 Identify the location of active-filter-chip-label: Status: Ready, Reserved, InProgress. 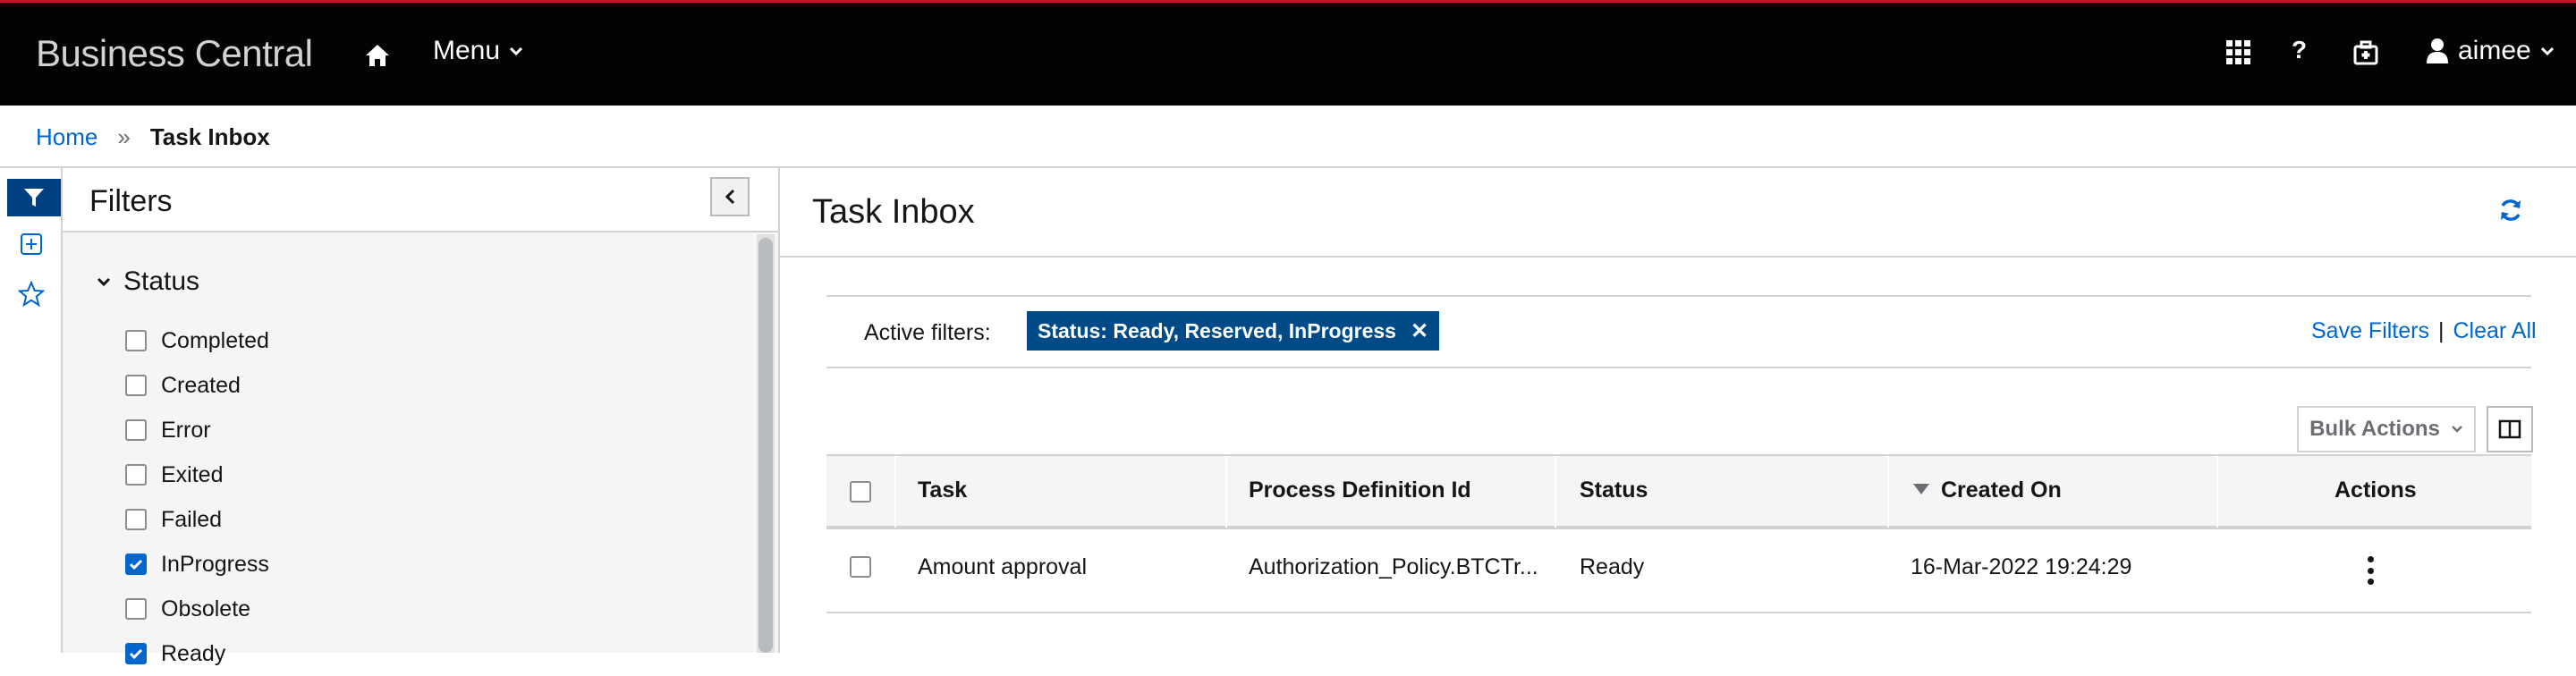
(1217, 330).